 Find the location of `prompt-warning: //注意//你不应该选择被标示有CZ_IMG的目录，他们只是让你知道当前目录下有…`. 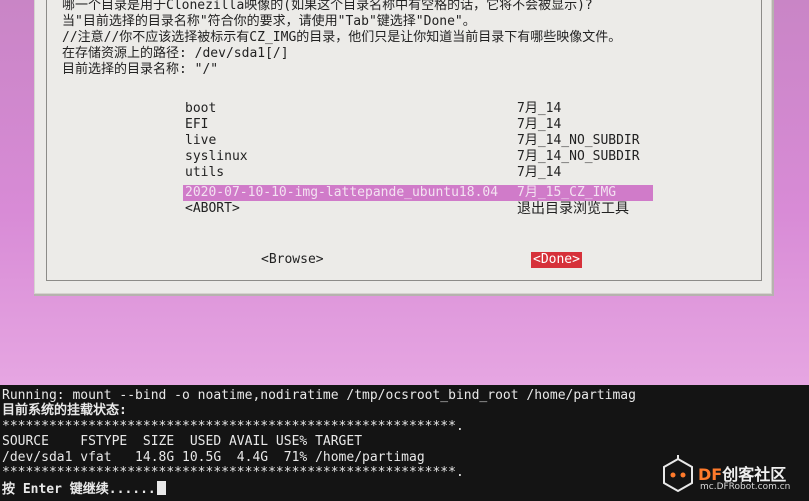

prompt-warning: //注意//你不应该选择被标示有CZ_IMG的目录，他们只是让你知道当前目录下有… is located at coordinates (342, 37).